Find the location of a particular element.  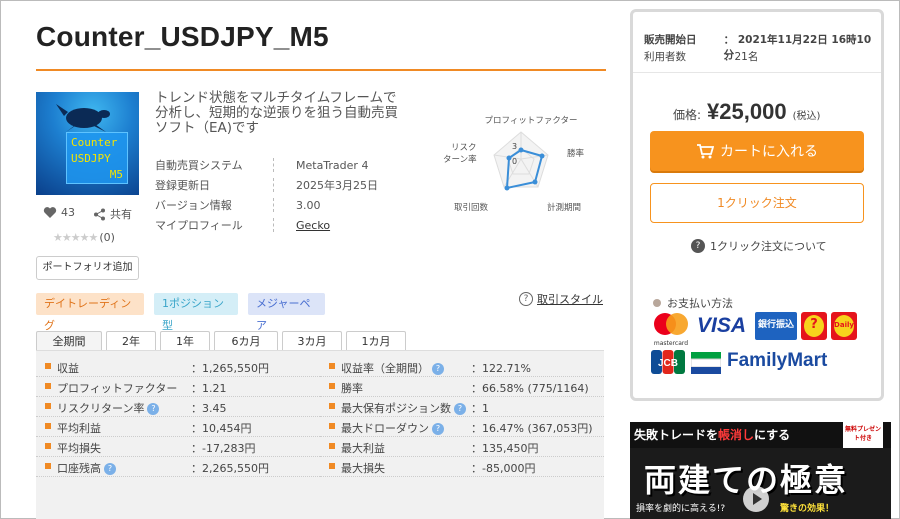

thumbnail-label-box: Counter USDJPY M5 is located at coordinates (97, 158).